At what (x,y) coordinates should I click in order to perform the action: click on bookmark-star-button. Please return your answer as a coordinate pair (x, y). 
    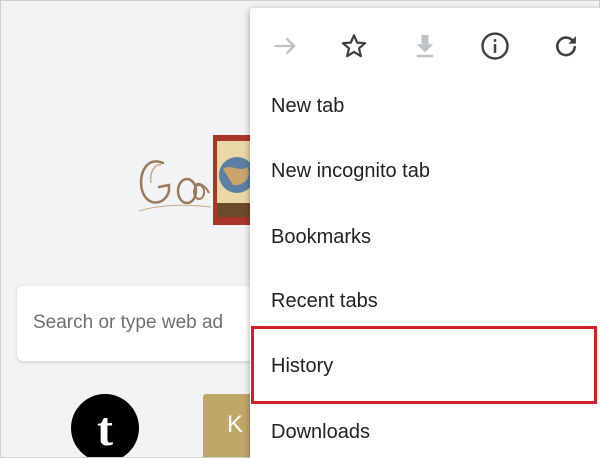
    Looking at the image, I should click on (354, 46).